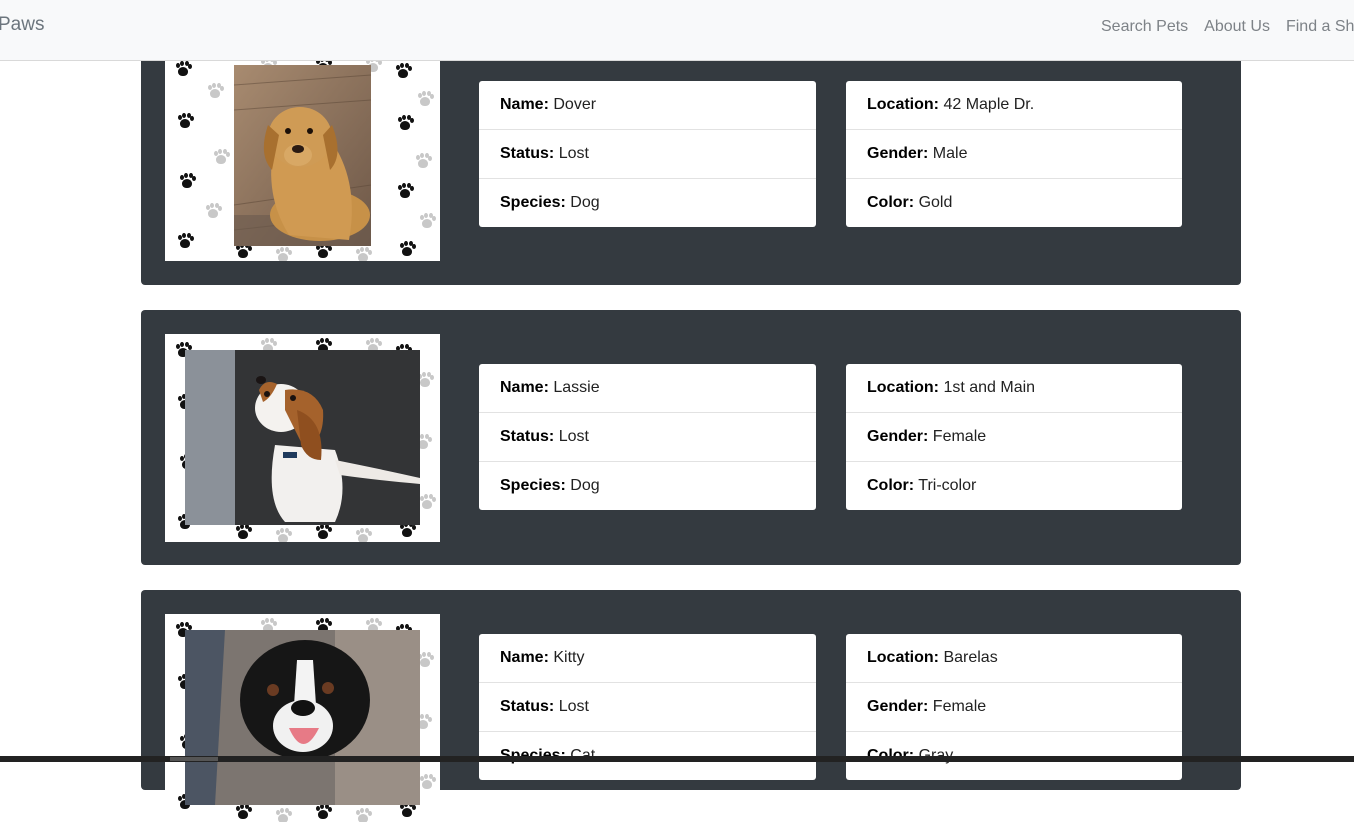  Describe the element at coordinates (1144, 27) in the screenshot. I see `nav-link-search-pets: Search Pets` at that location.